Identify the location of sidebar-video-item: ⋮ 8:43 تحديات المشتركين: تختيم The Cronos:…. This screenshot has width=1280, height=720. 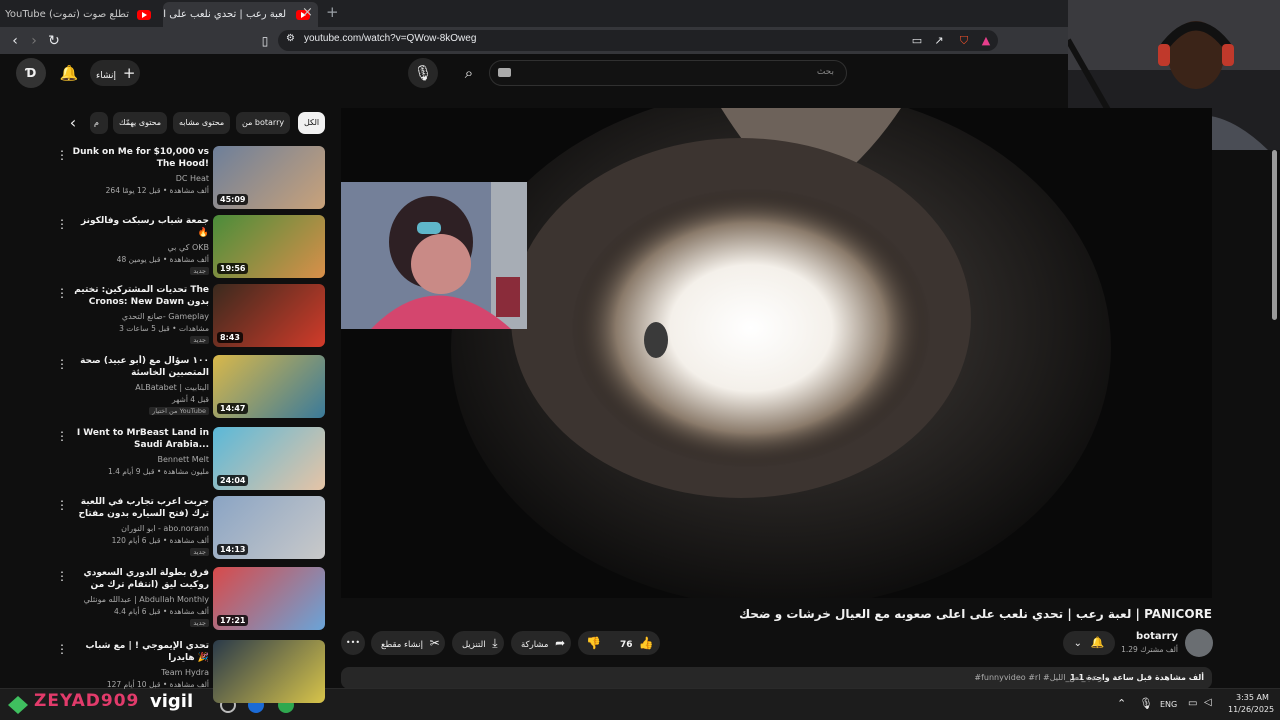
(192, 317).